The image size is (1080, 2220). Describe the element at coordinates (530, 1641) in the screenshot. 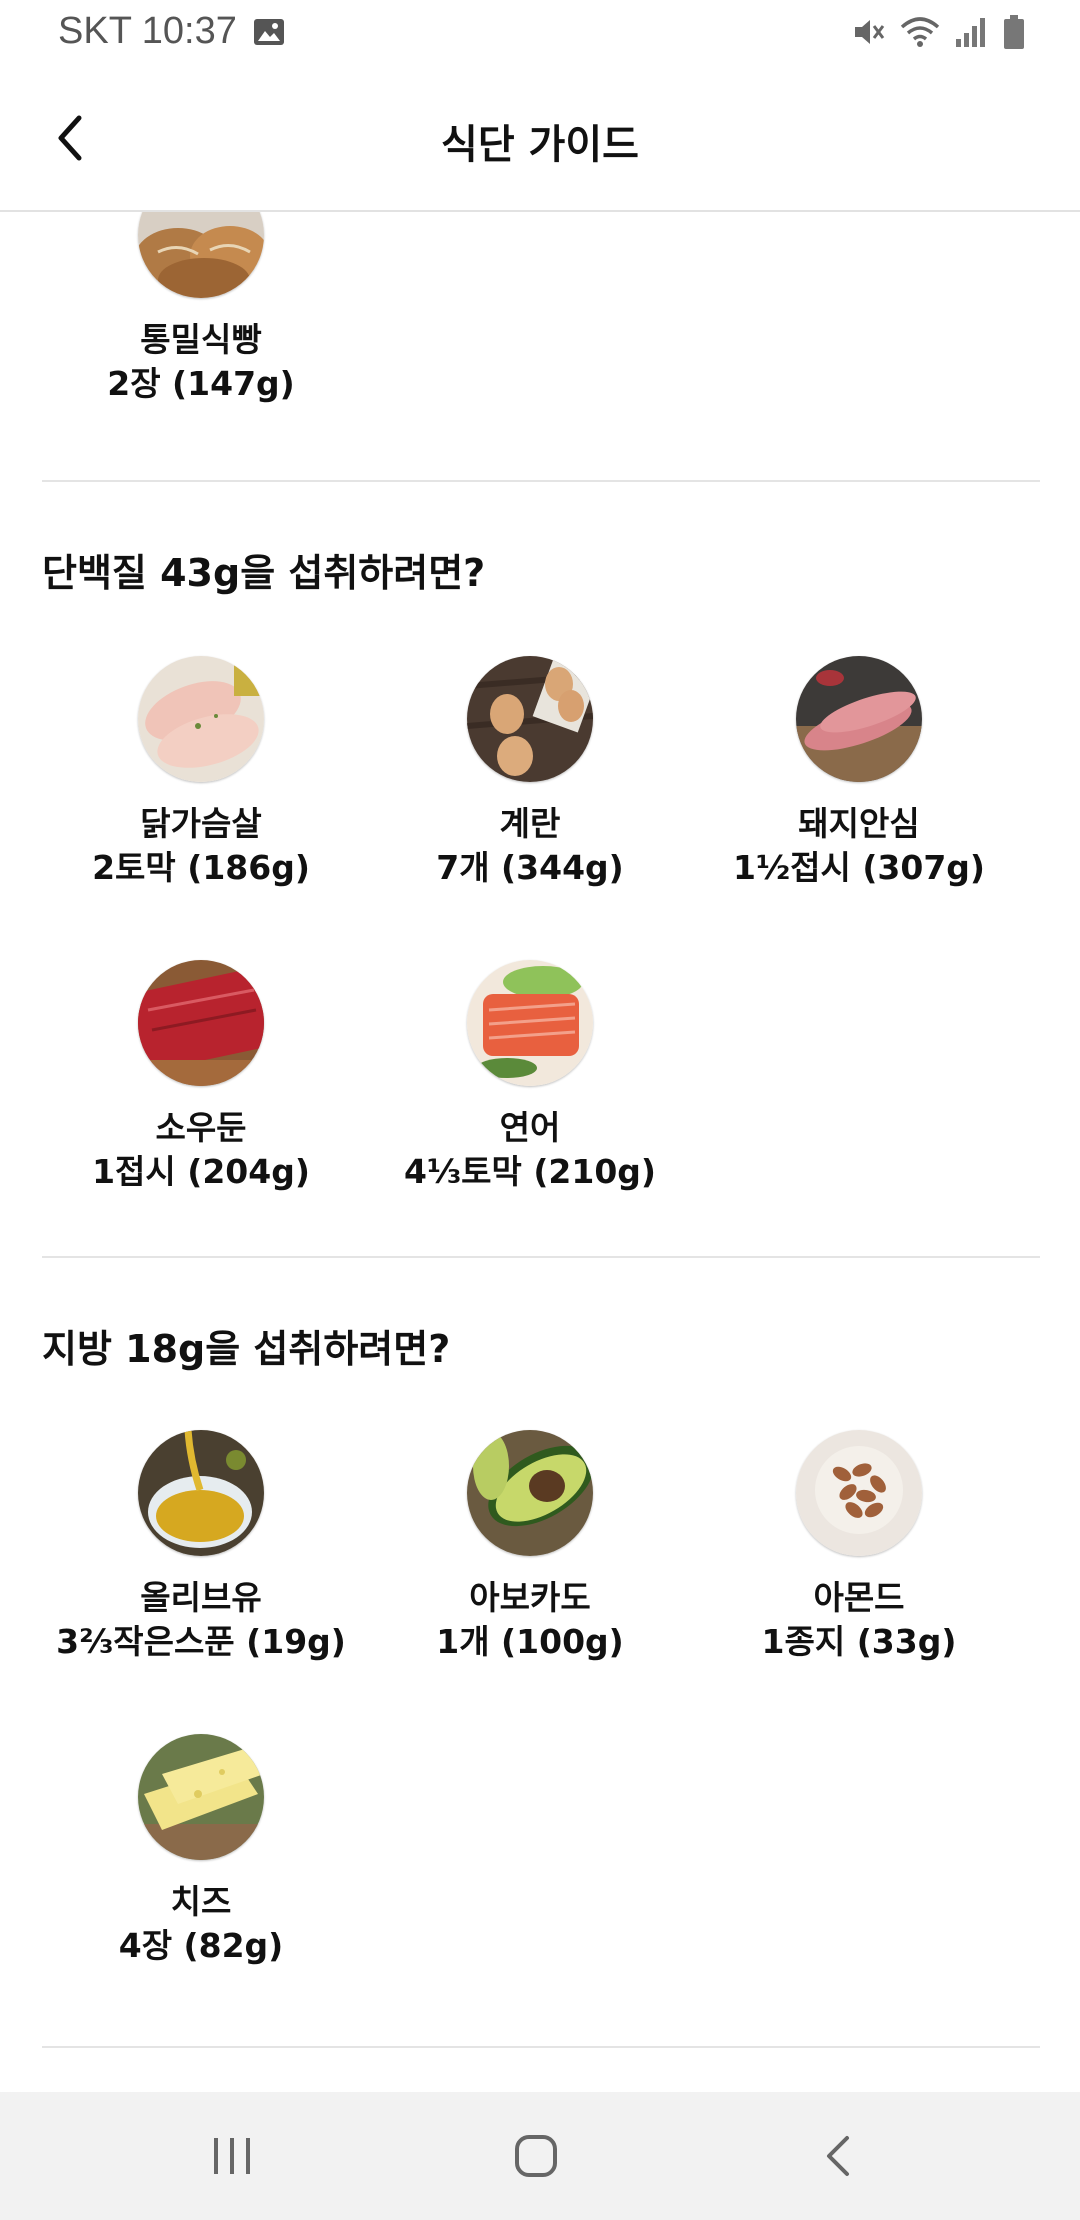

I see `food-amount: 1개 (100g)` at that location.